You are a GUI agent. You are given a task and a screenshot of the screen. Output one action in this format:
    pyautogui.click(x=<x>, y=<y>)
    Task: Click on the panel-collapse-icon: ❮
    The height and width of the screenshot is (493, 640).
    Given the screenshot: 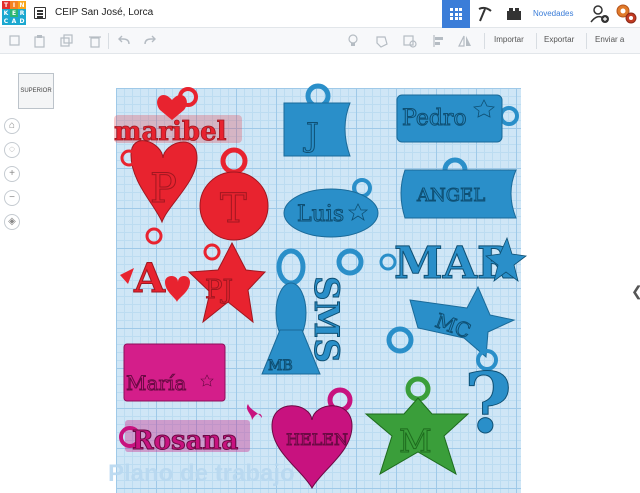 What is the action you would take?
    pyautogui.click(x=635, y=291)
    